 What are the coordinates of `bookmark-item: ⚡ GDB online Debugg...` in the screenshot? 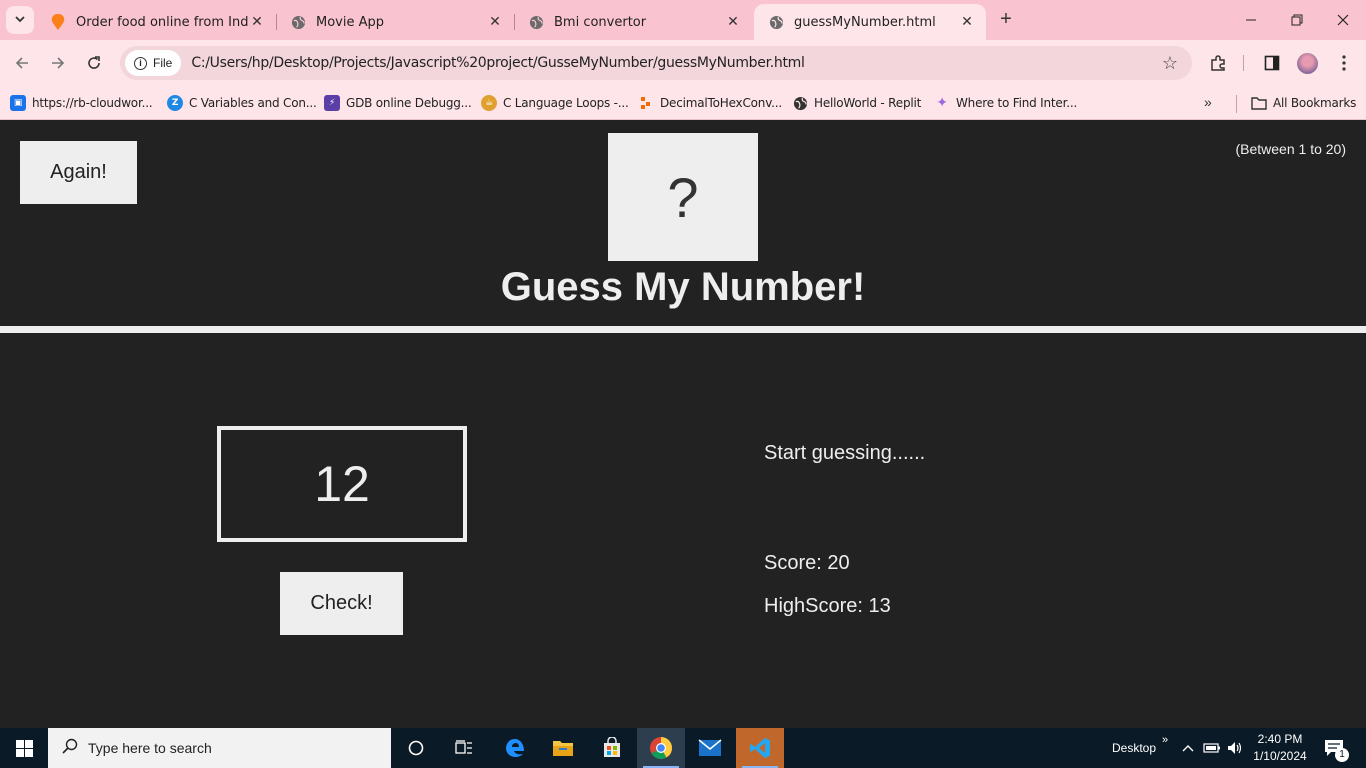 It's located at (398, 103).